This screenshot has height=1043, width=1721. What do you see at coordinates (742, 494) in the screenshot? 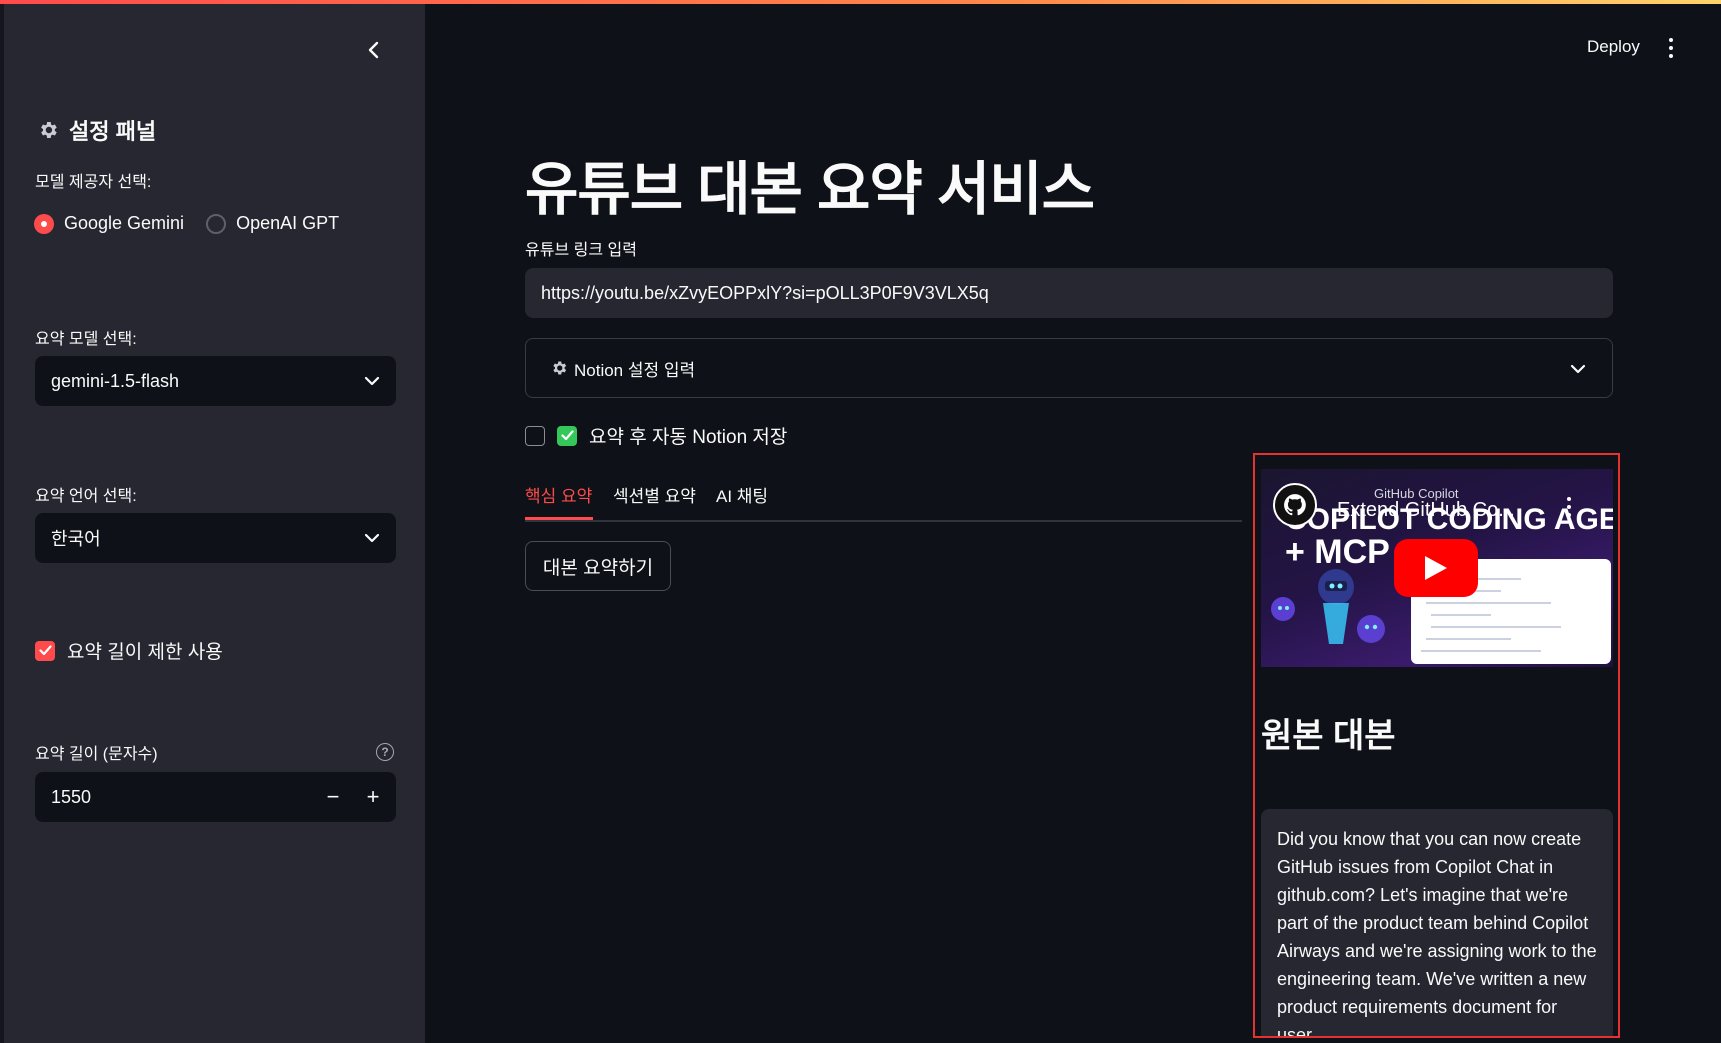
I see `tab-ai-chat: AI 채팅` at bounding box center [742, 494].